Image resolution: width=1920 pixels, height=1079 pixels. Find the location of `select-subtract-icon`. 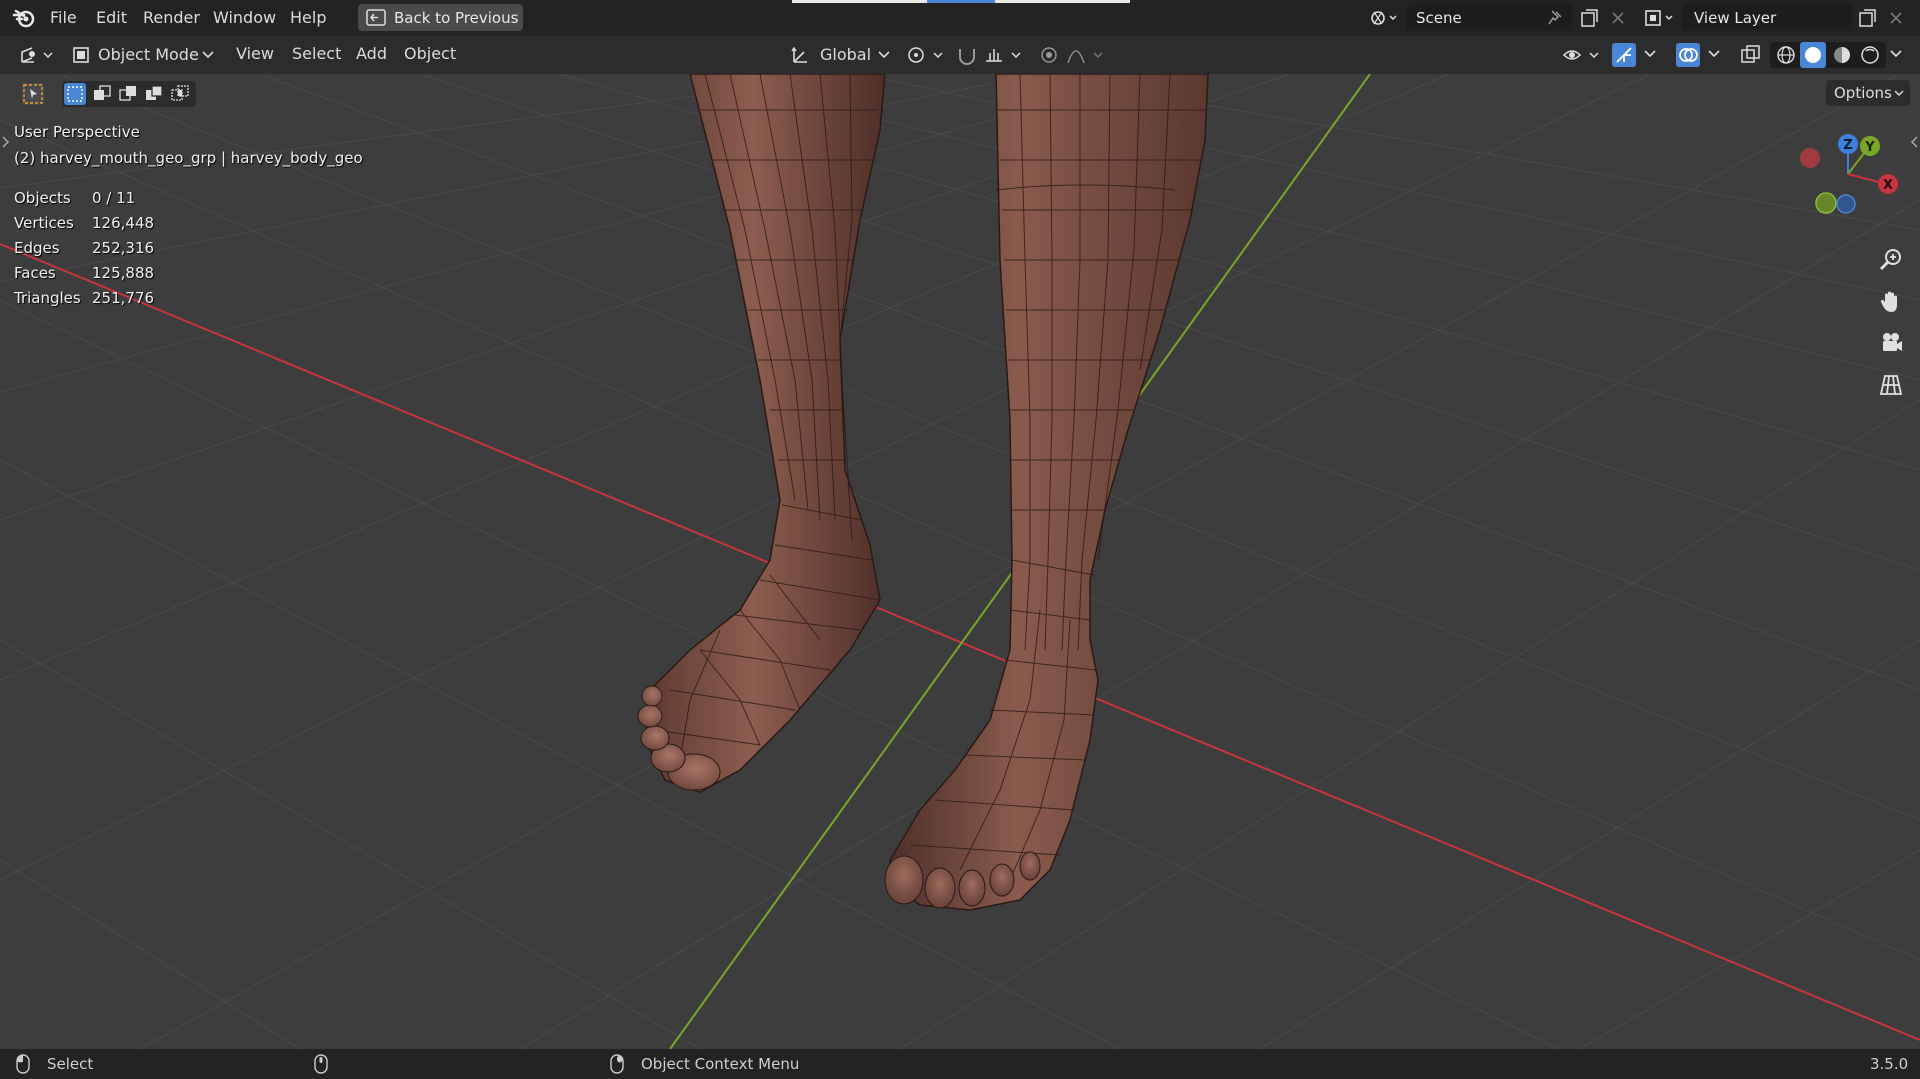

select-subtract-icon is located at coordinates (128, 94).